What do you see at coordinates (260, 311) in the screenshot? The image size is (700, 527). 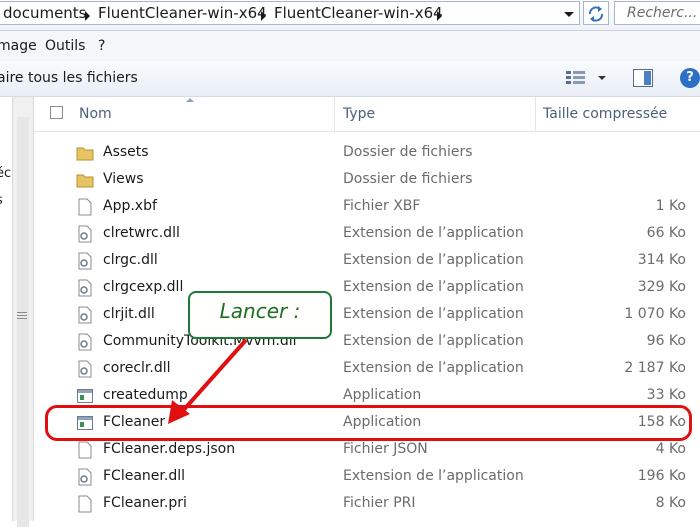 I see `callout-text: Lancer :` at bounding box center [260, 311].